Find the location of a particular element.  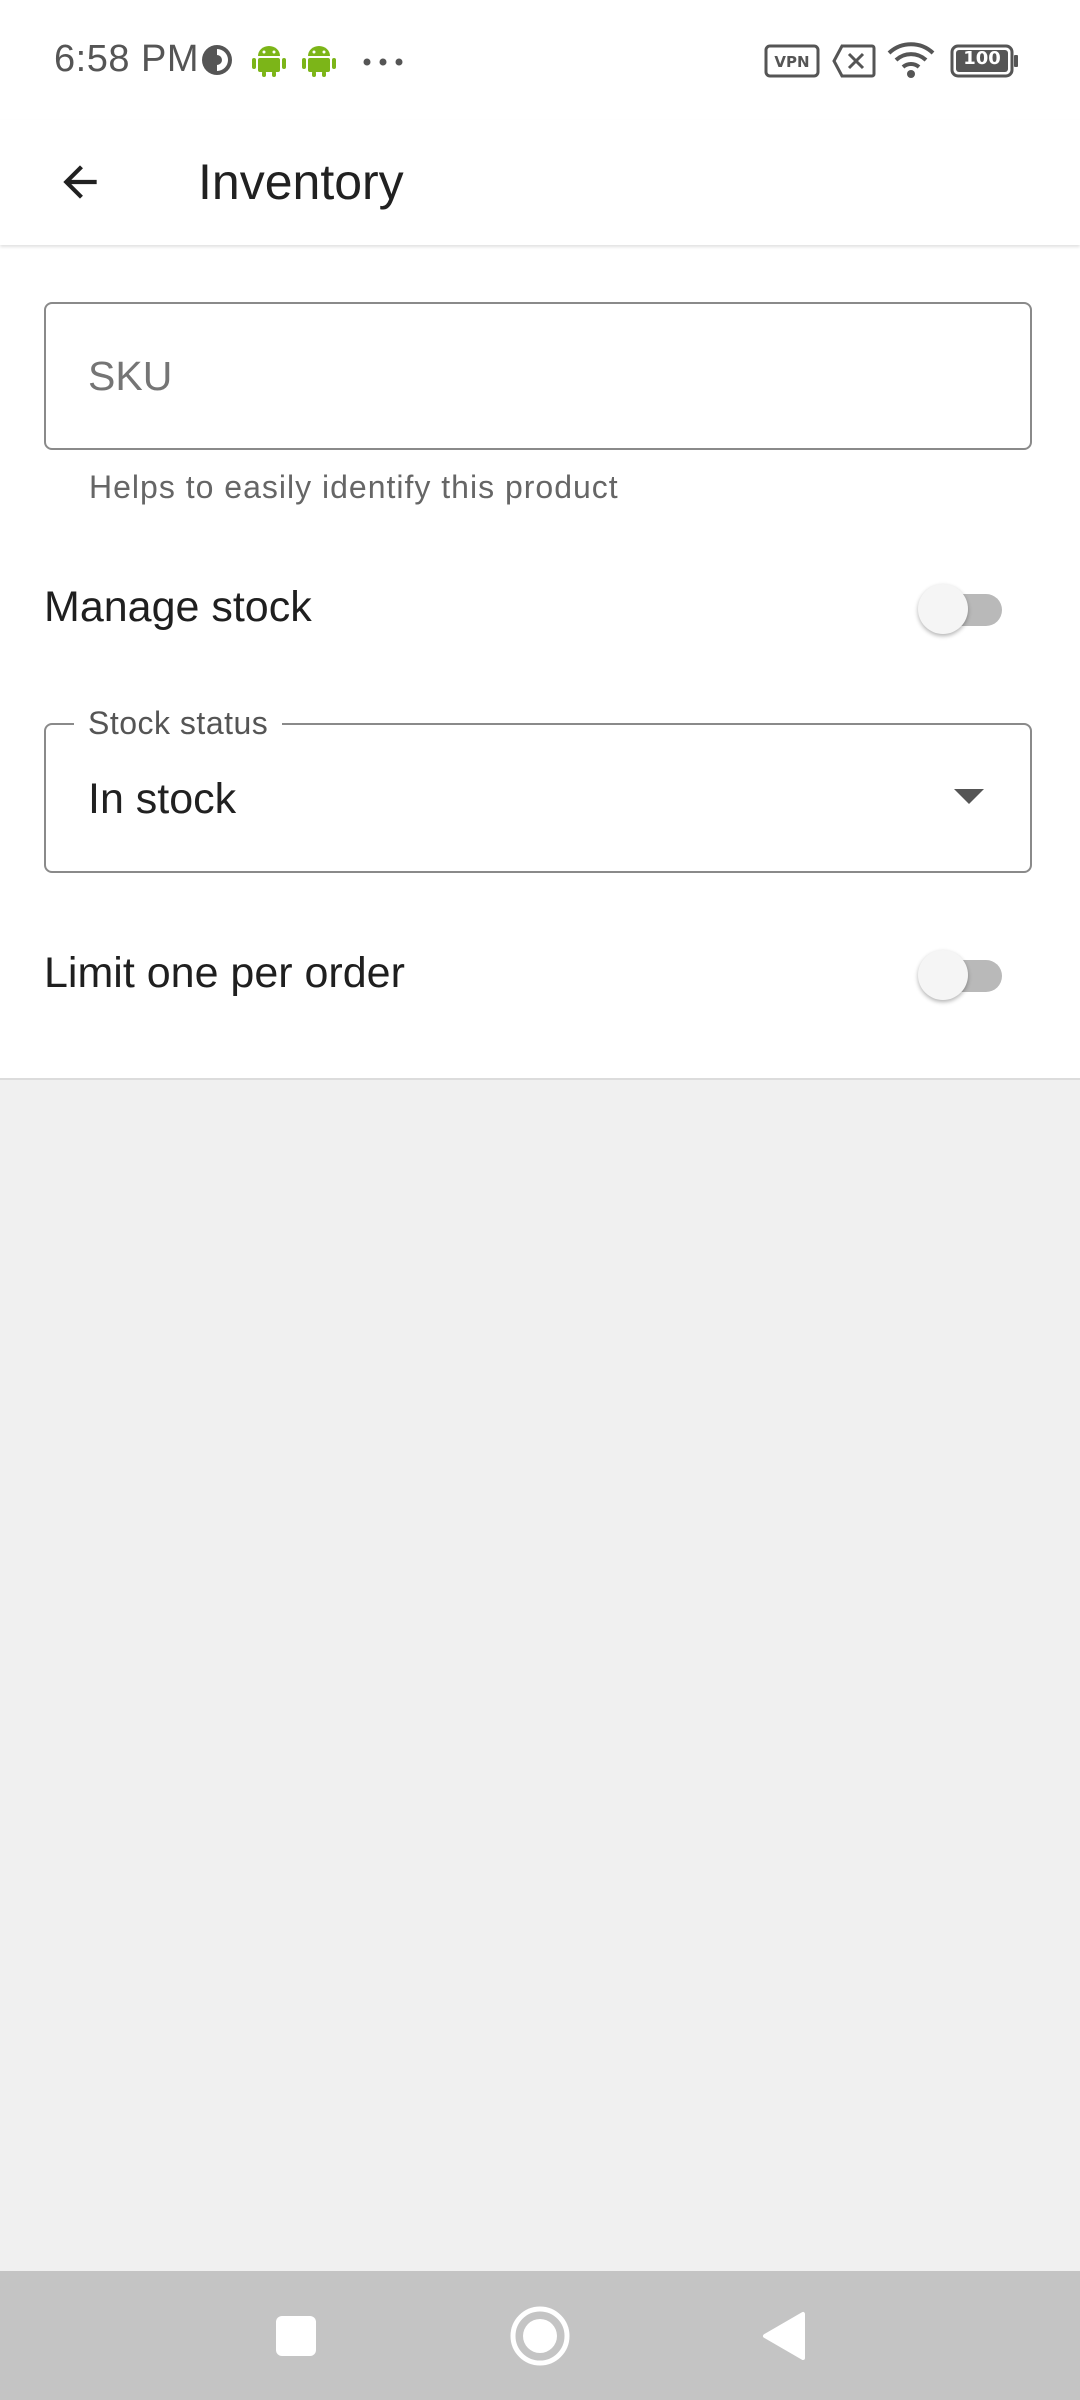

svg-text: VPN is located at coordinates (791, 62).